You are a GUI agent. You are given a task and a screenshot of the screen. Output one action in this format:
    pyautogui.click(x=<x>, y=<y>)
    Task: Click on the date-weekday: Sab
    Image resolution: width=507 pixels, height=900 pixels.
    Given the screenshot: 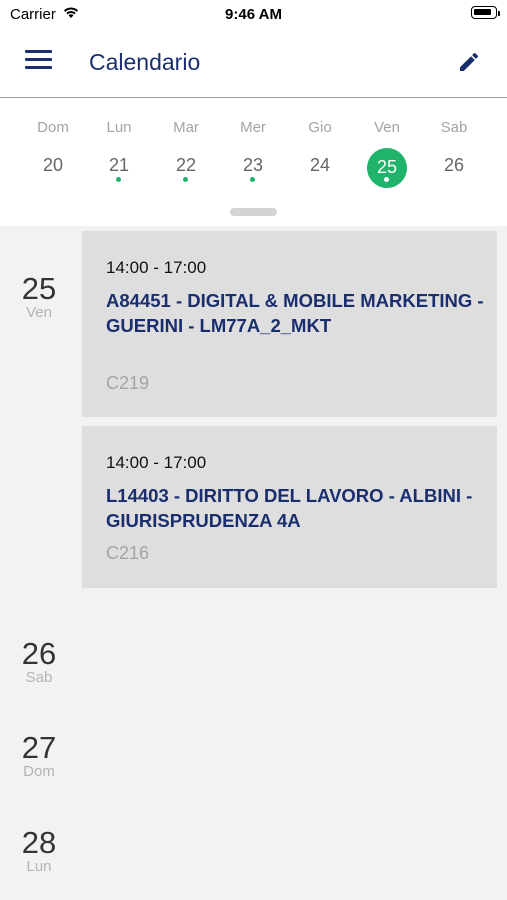 What is the action you would take?
    pyautogui.click(x=39, y=677)
    